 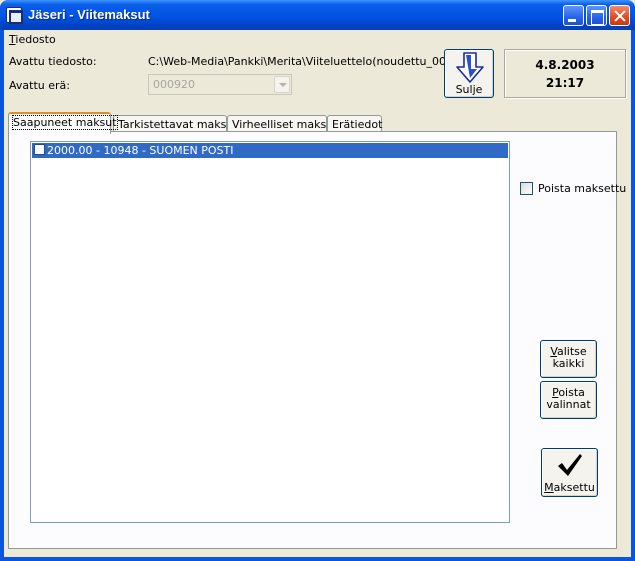 What do you see at coordinates (570, 465) in the screenshot?
I see `checkmark-icon` at bounding box center [570, 465].